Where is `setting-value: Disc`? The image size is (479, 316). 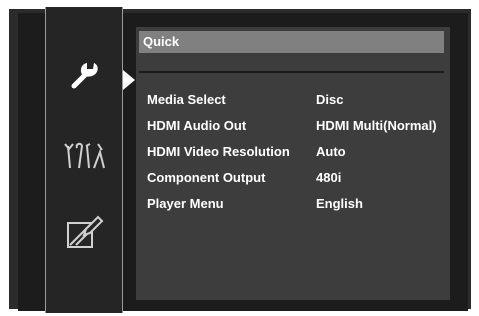
setting-value: Disc is located at coordinates (330, 99).